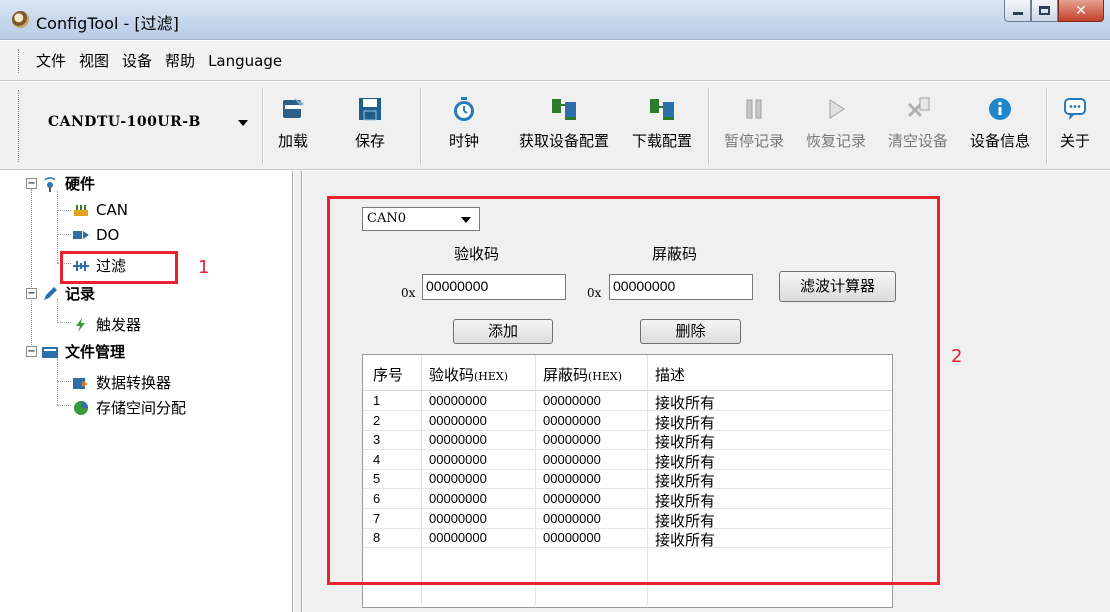 The height and width of the screenshot is (612, 1110). What do you see at coordinates (60, 293) in the screenshot?
I see `tree-item-record: − 记录` at bounding box center [60, 293].